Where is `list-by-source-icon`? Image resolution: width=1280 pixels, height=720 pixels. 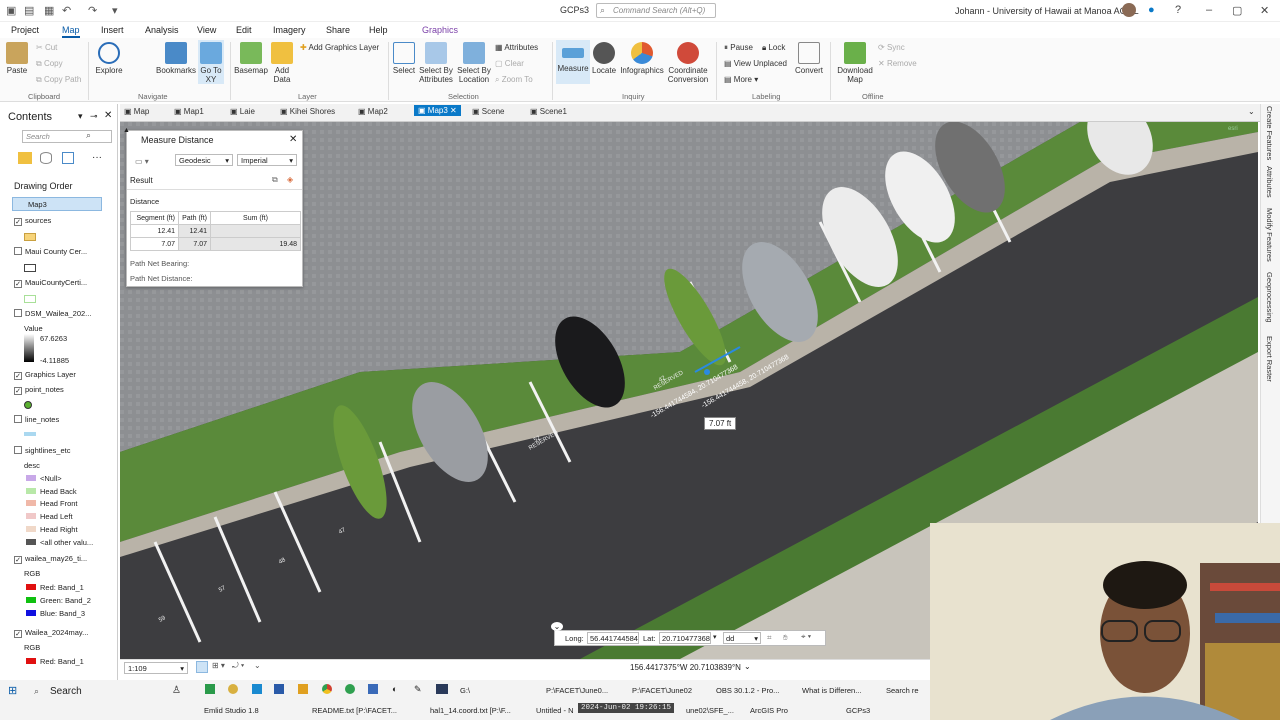 list-by-source-icon is located at coordinates (46, 158).